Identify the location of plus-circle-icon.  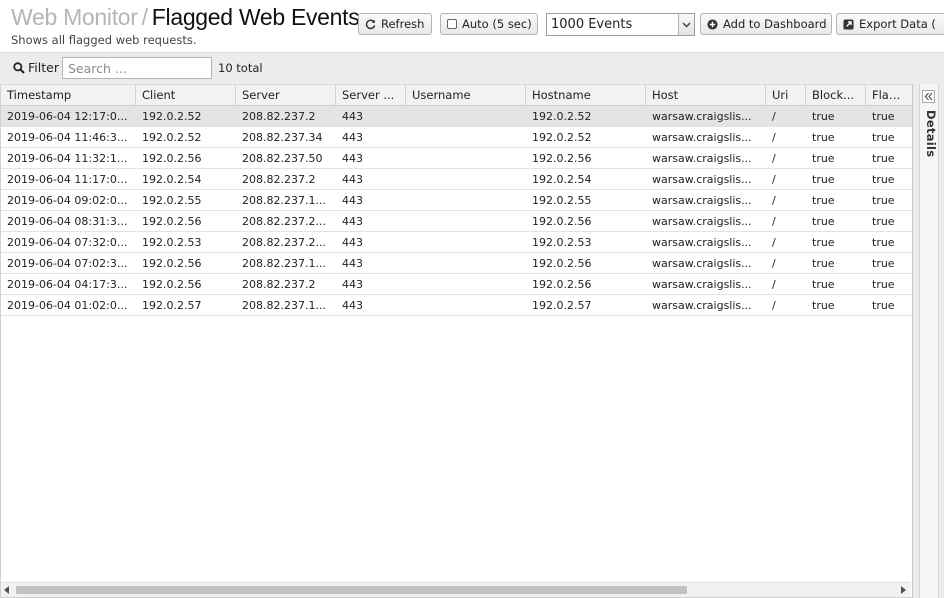
(712, 24).